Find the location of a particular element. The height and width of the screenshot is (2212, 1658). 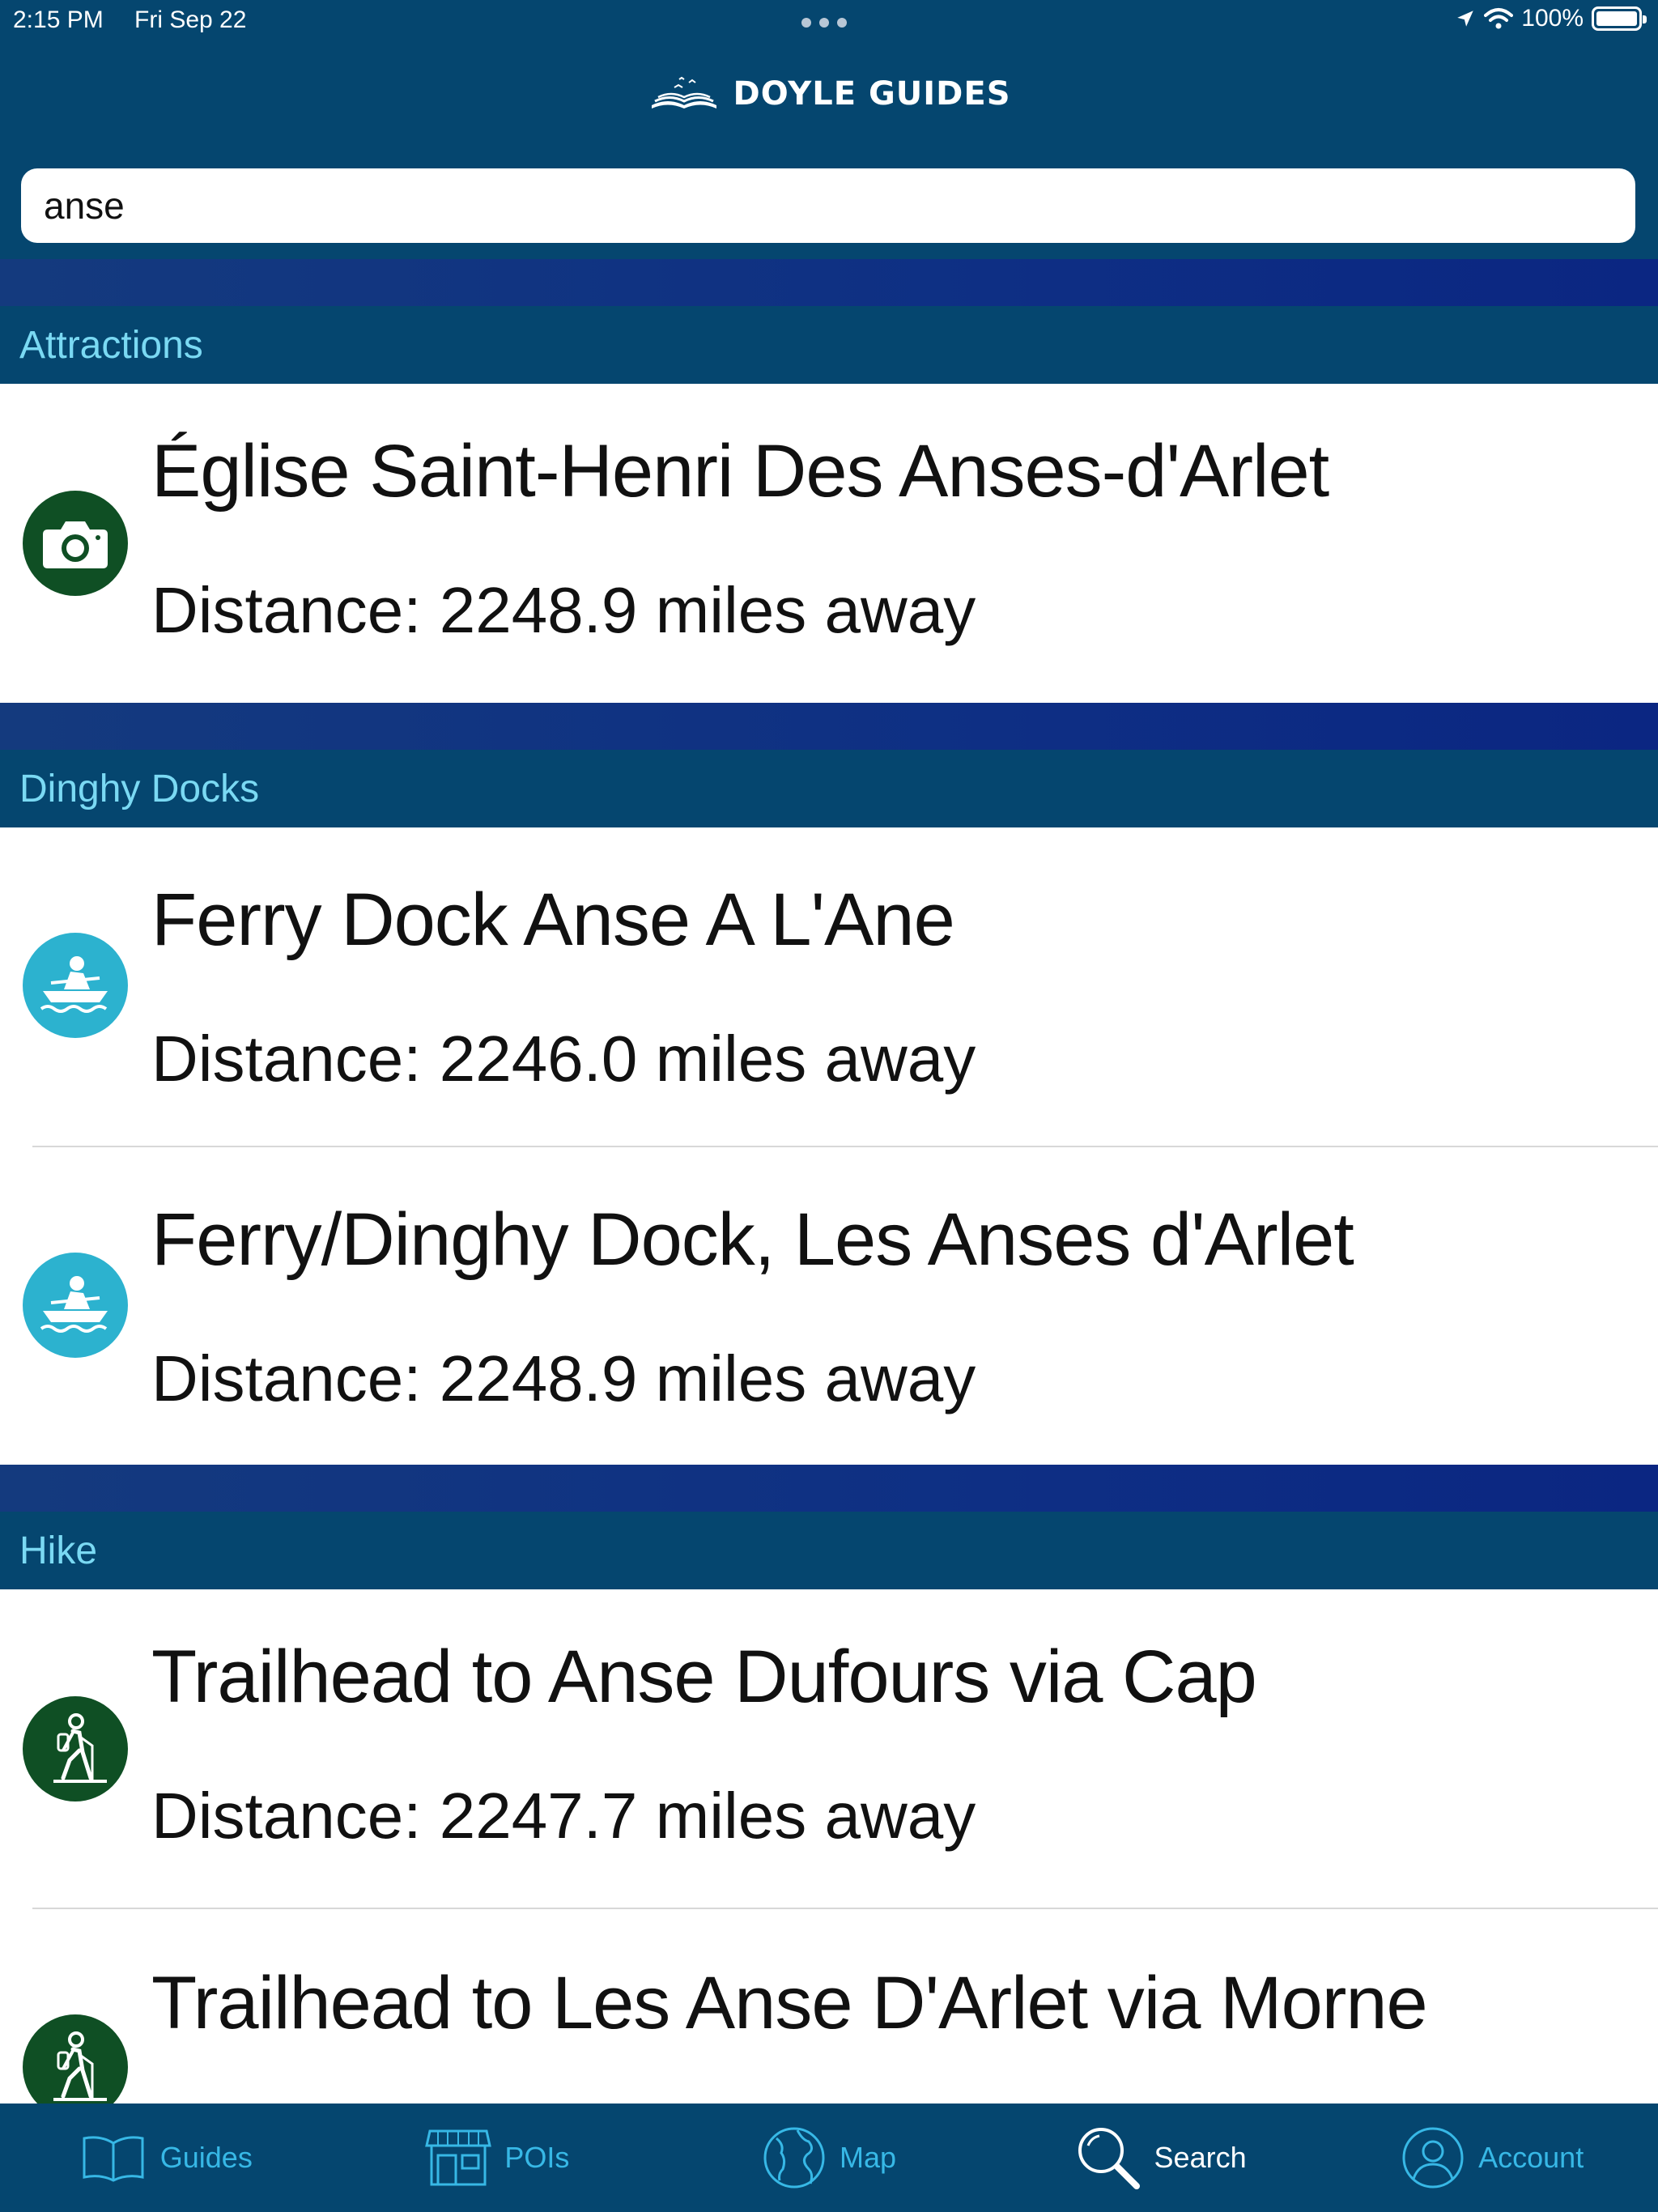

section-header-dinghy-docks: Dinghy Docks is located at coordinates (829, 789).